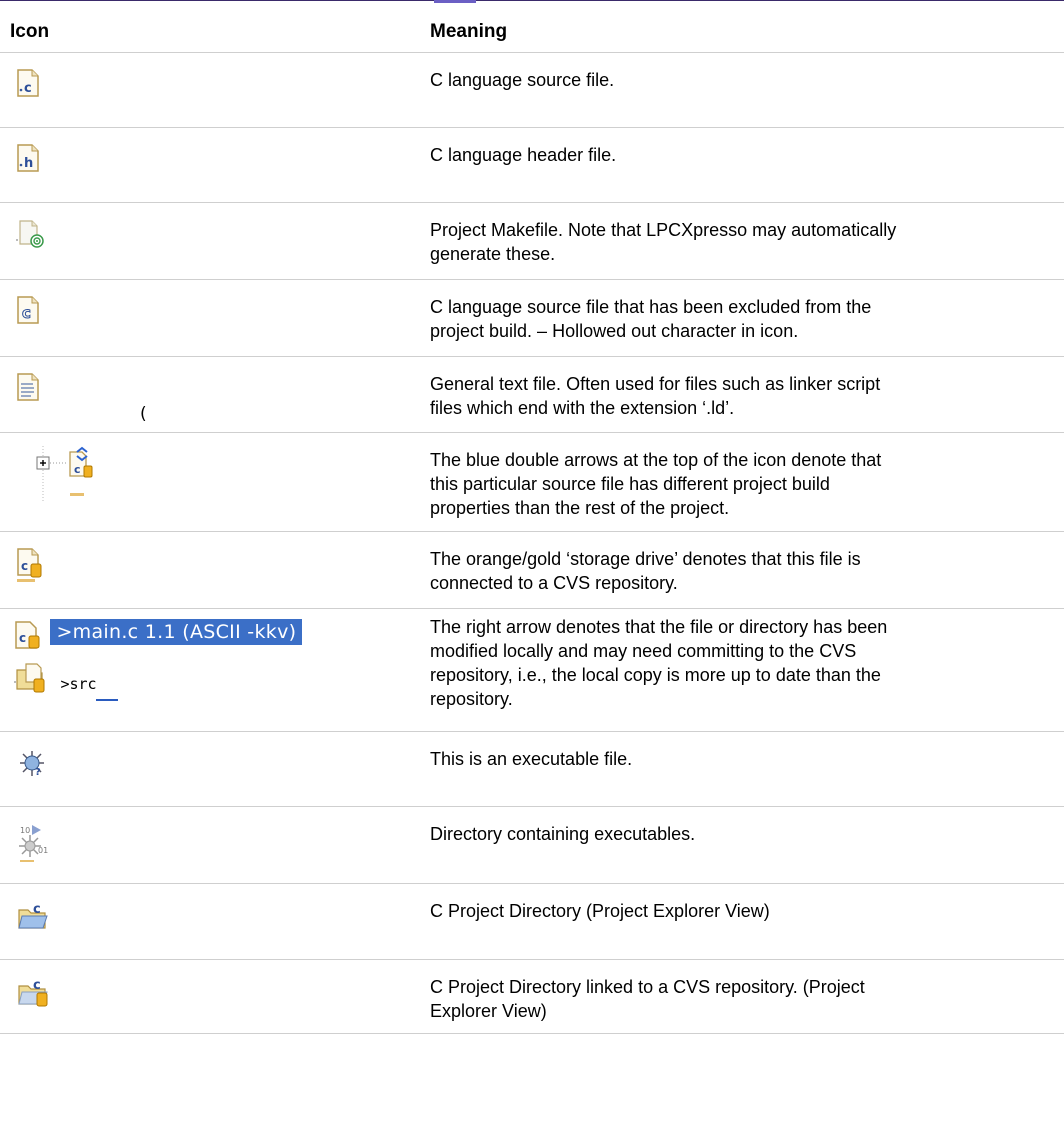 The height and width of the screenshot is (1141, 1064). I want to click on executable-file-icon: ?, so click(33, 766).